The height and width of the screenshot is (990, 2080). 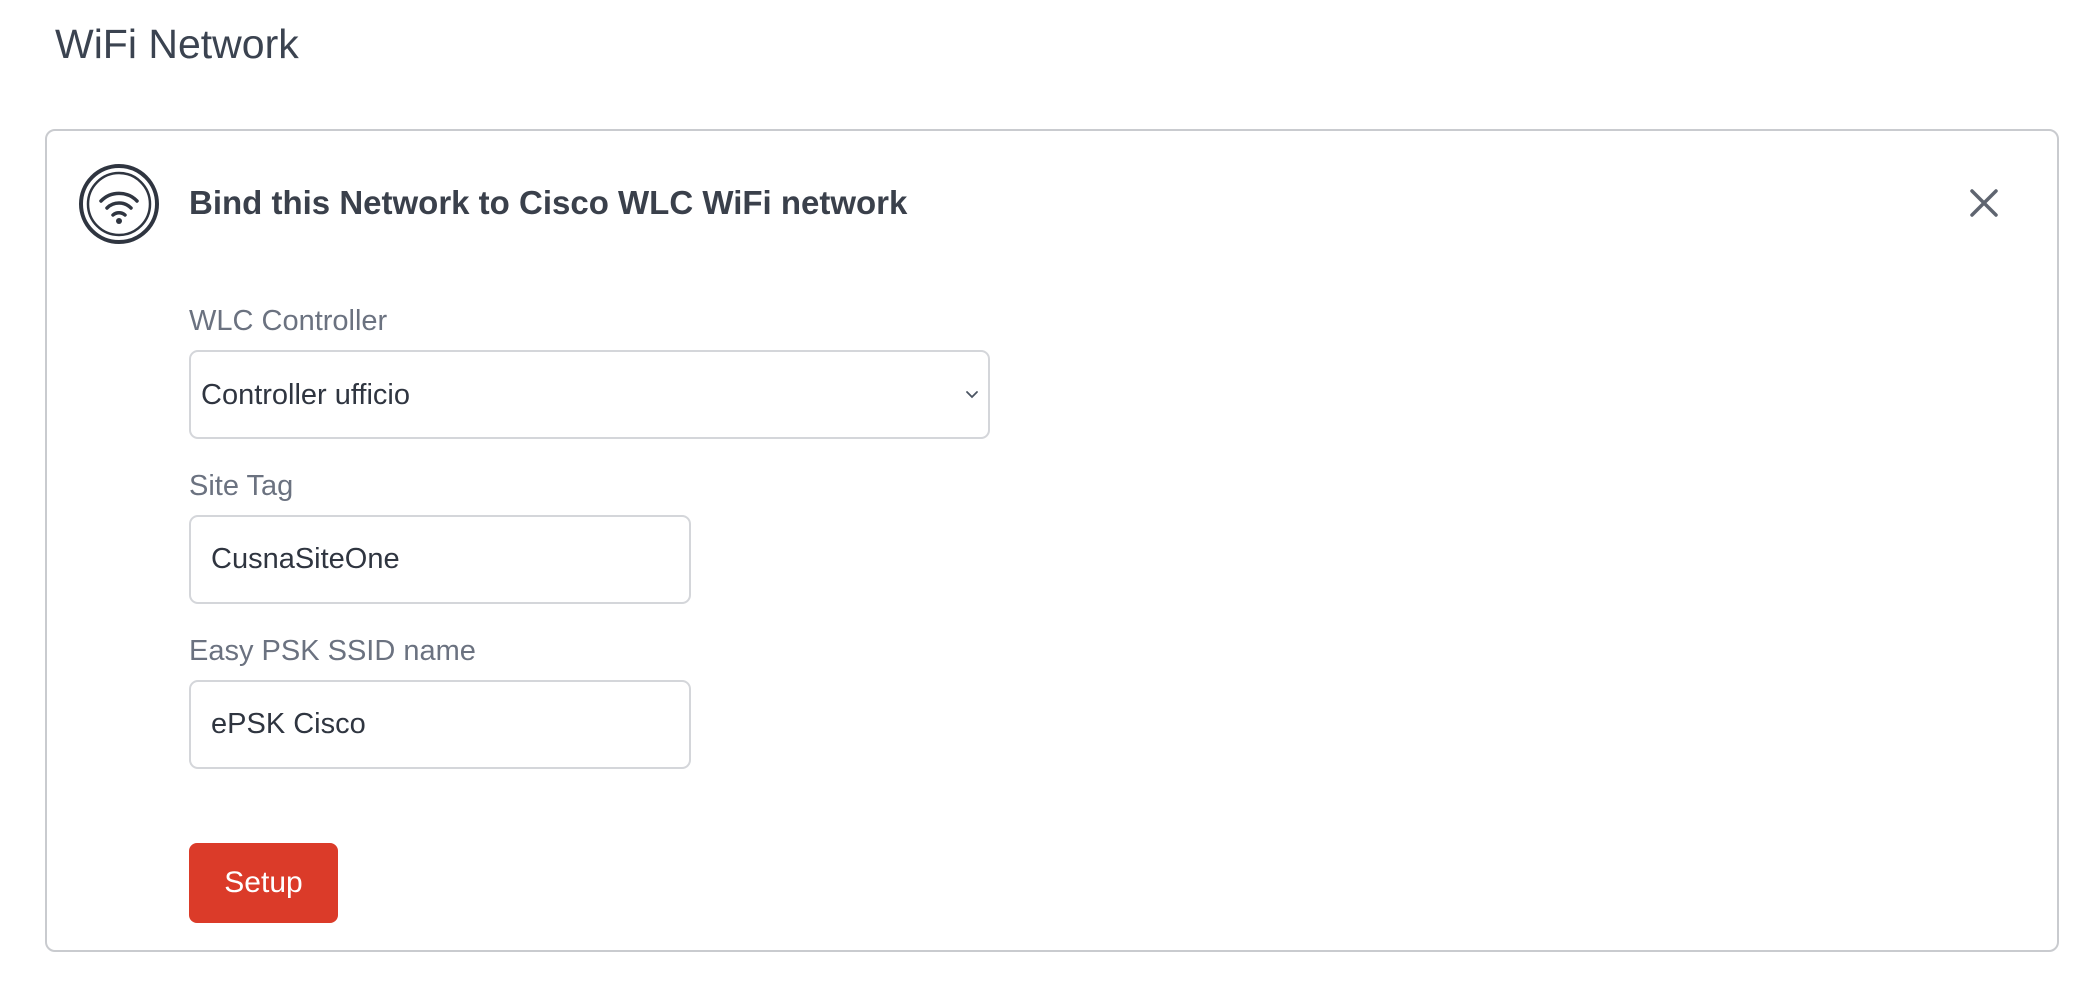 What do you see at coordinates (263, 883) in the screenshot?
I see `setup-button: Setup` at bounding box center [263, 883].